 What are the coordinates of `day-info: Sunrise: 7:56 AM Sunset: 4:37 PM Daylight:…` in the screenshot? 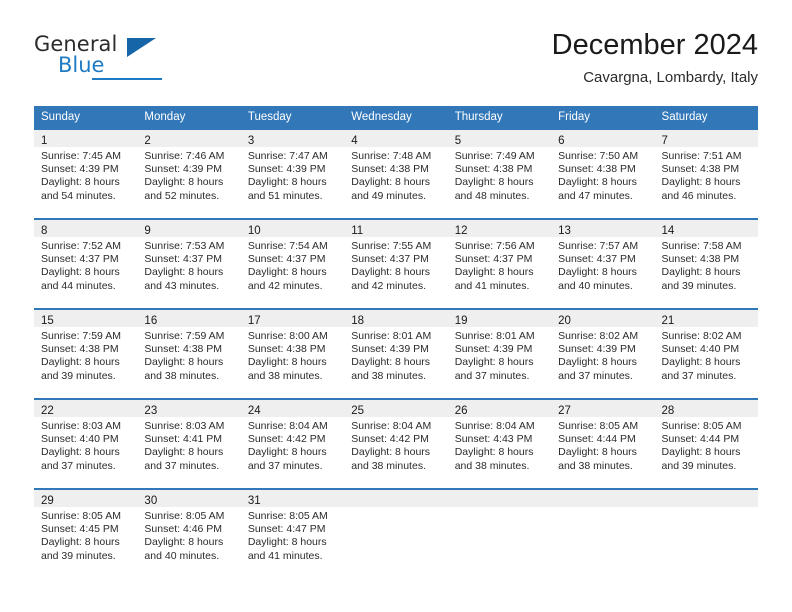 It's located at (499, 265).